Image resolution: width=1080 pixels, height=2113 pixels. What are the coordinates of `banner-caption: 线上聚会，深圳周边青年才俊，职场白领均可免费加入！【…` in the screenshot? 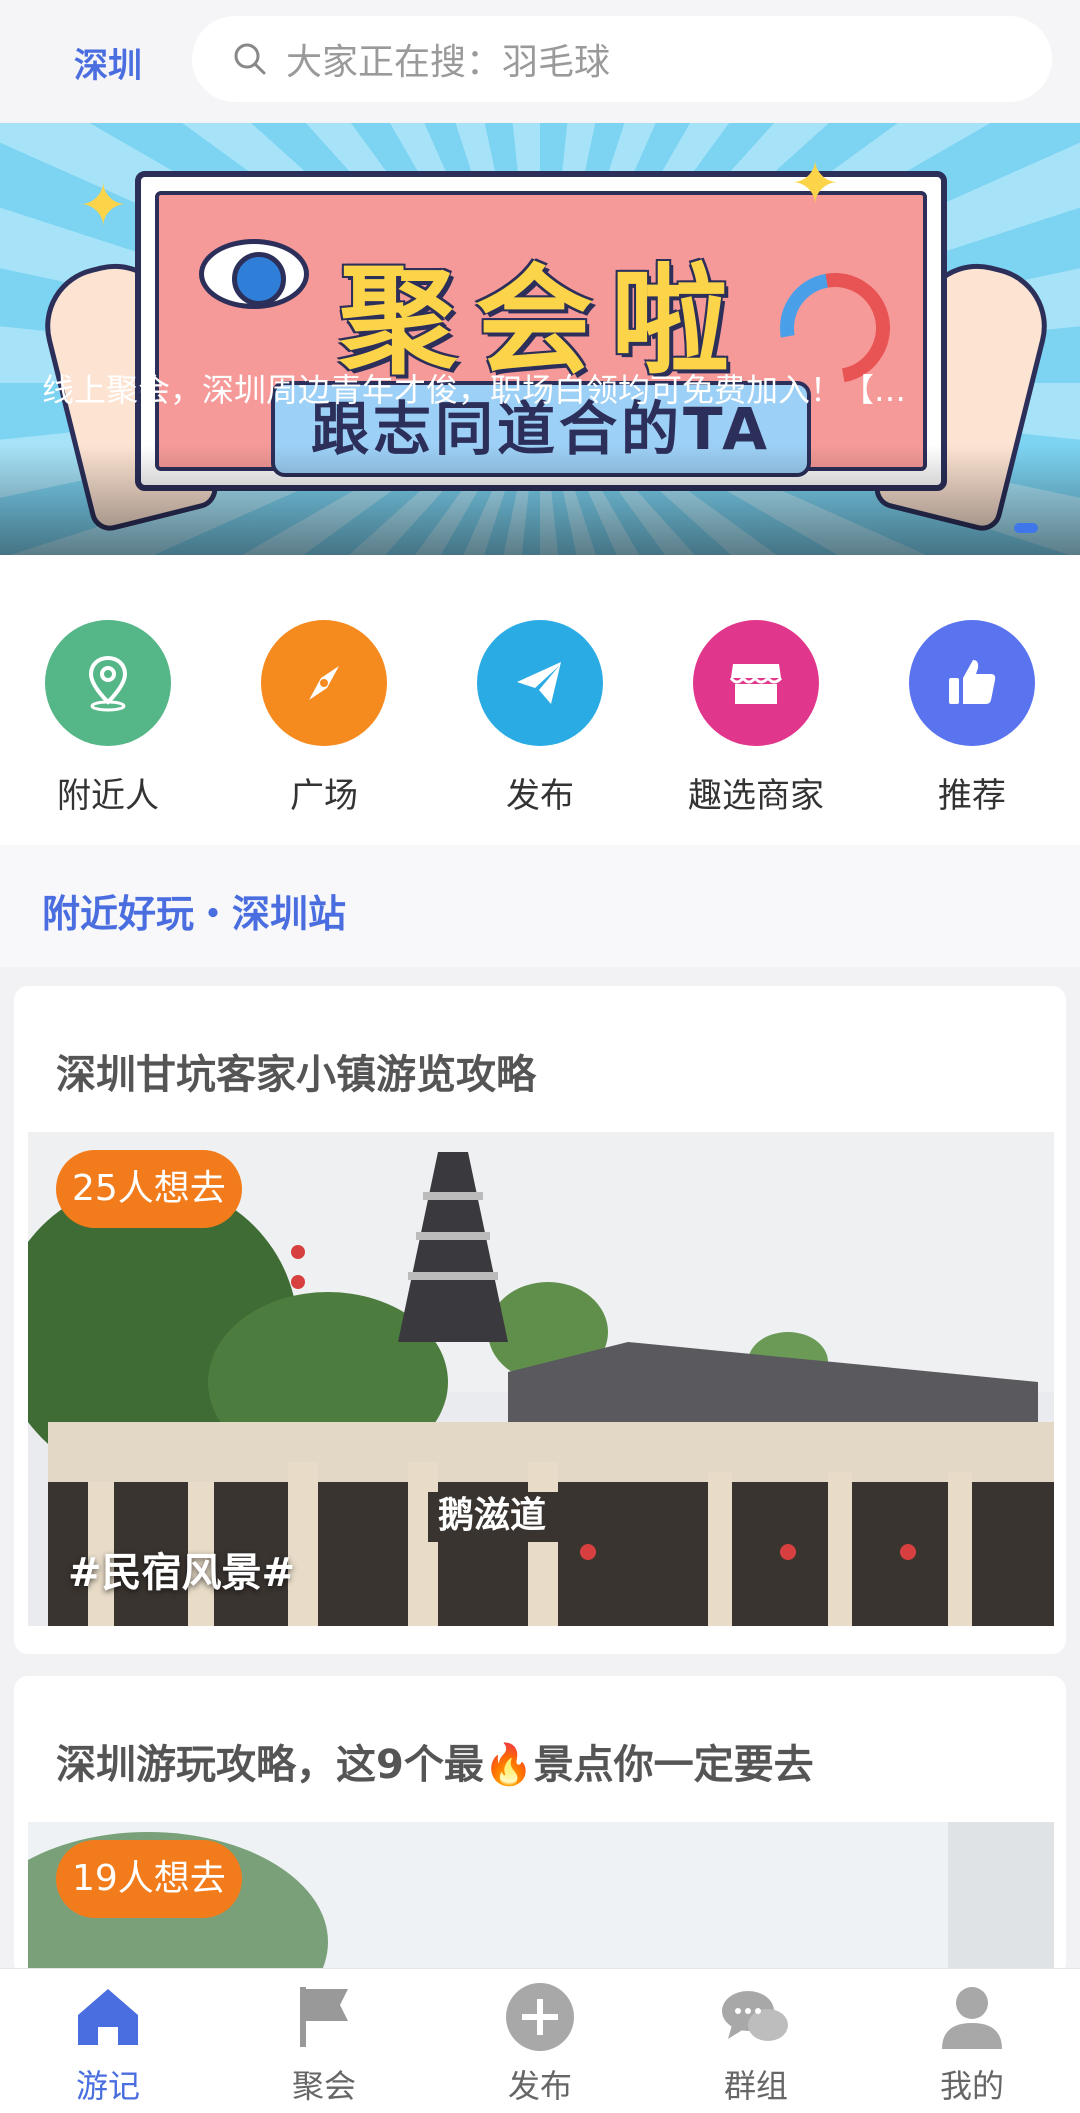 It's located at (474, 390).